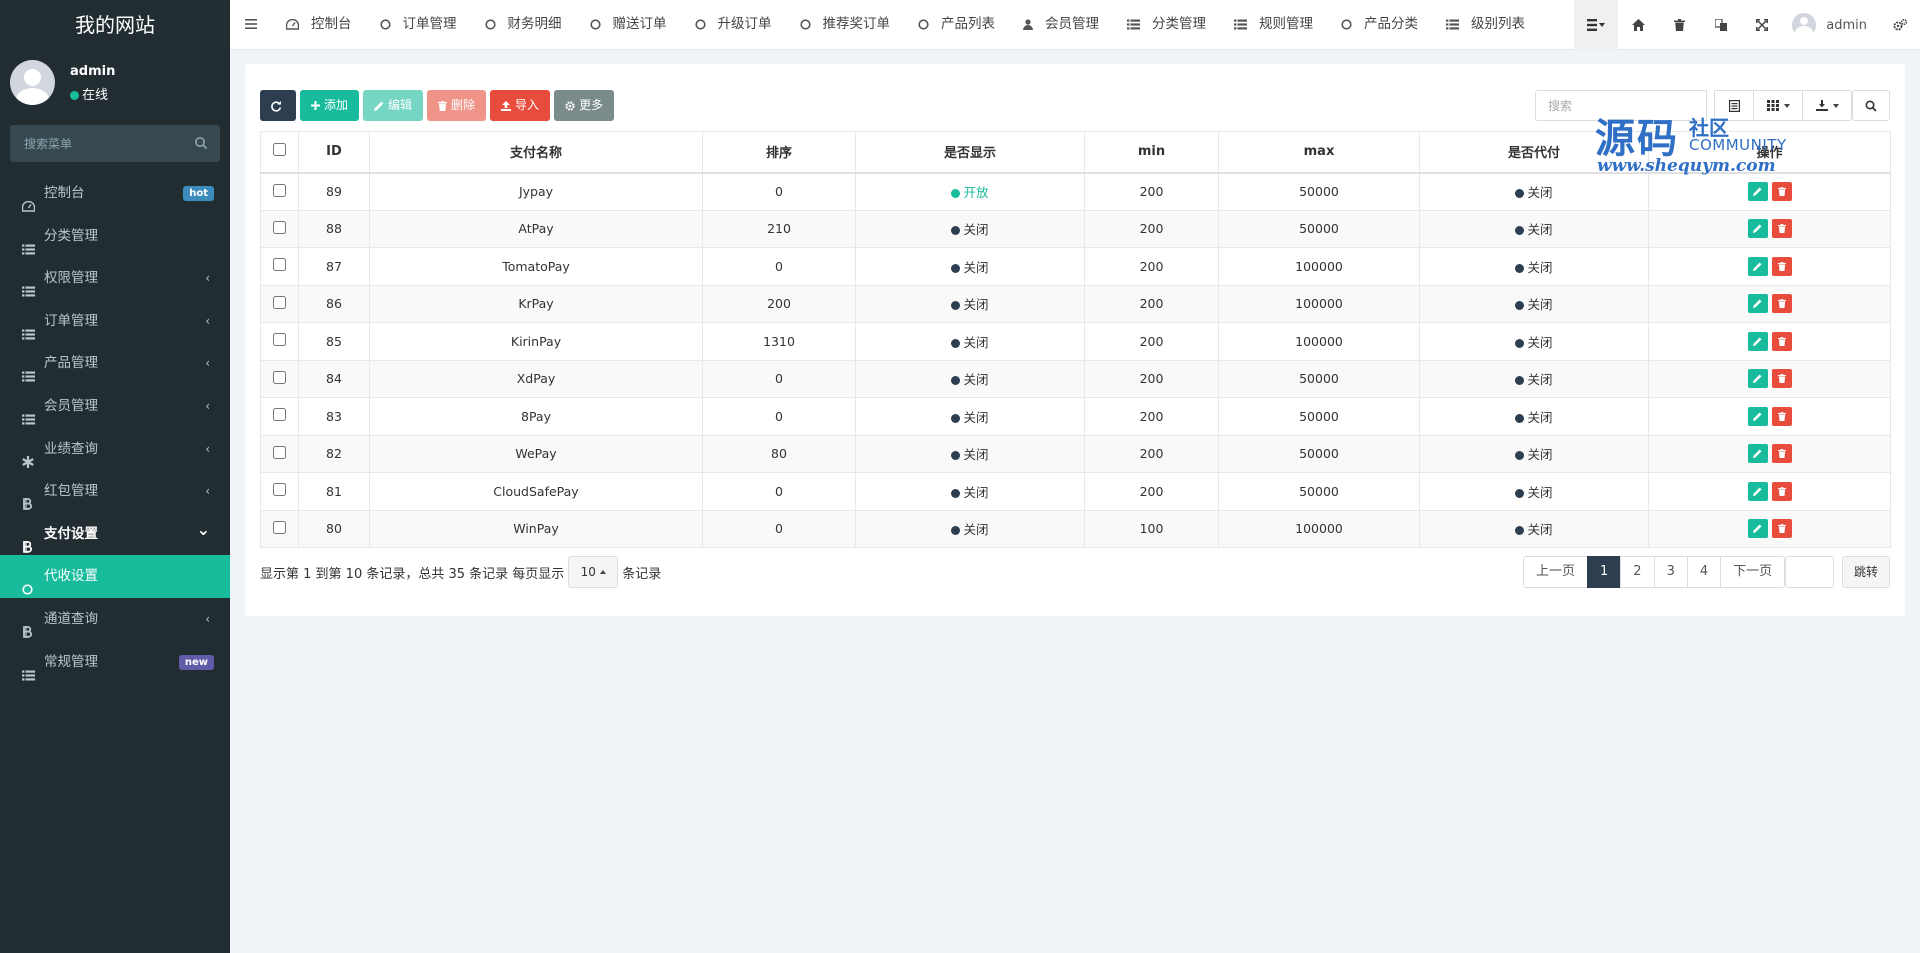 Image resolution: width=1920 pixels, height=953 pixels. Describe the element at coordinates (1670, 572) in the screenshot. I see `page-3-button: 3` at that location.